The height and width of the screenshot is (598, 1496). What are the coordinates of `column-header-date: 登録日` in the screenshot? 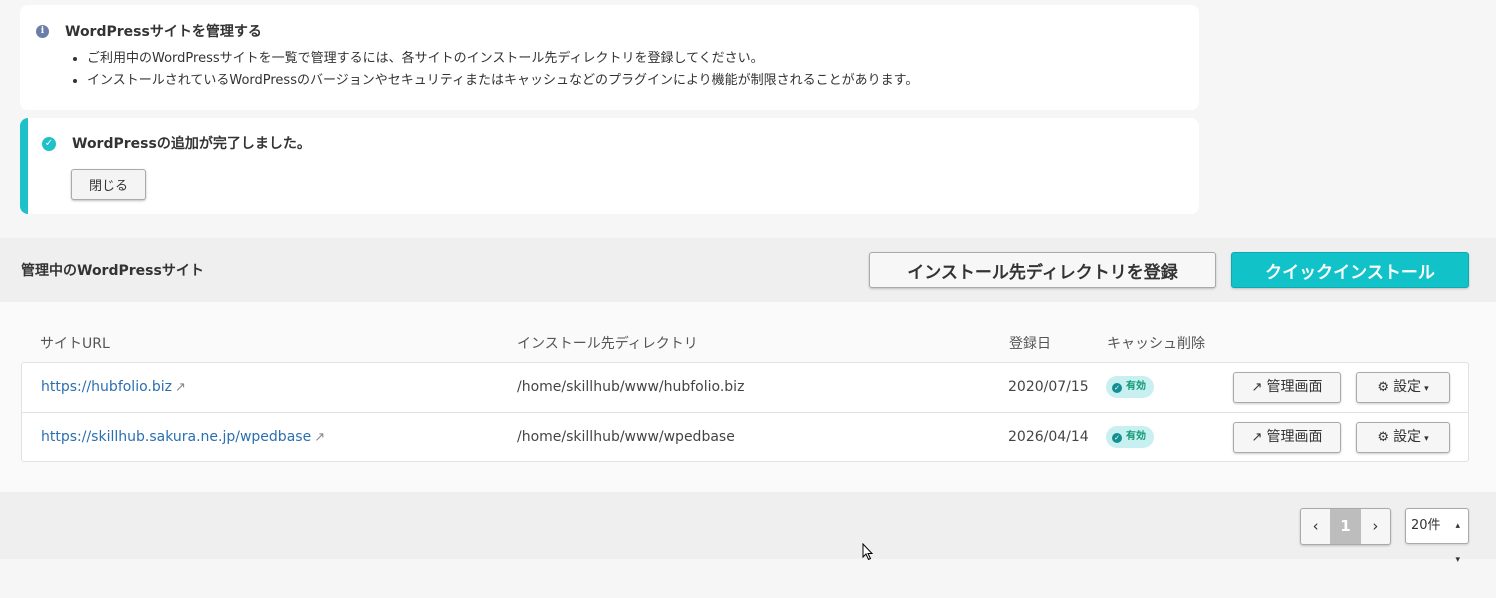 It's located at (1030, 344).